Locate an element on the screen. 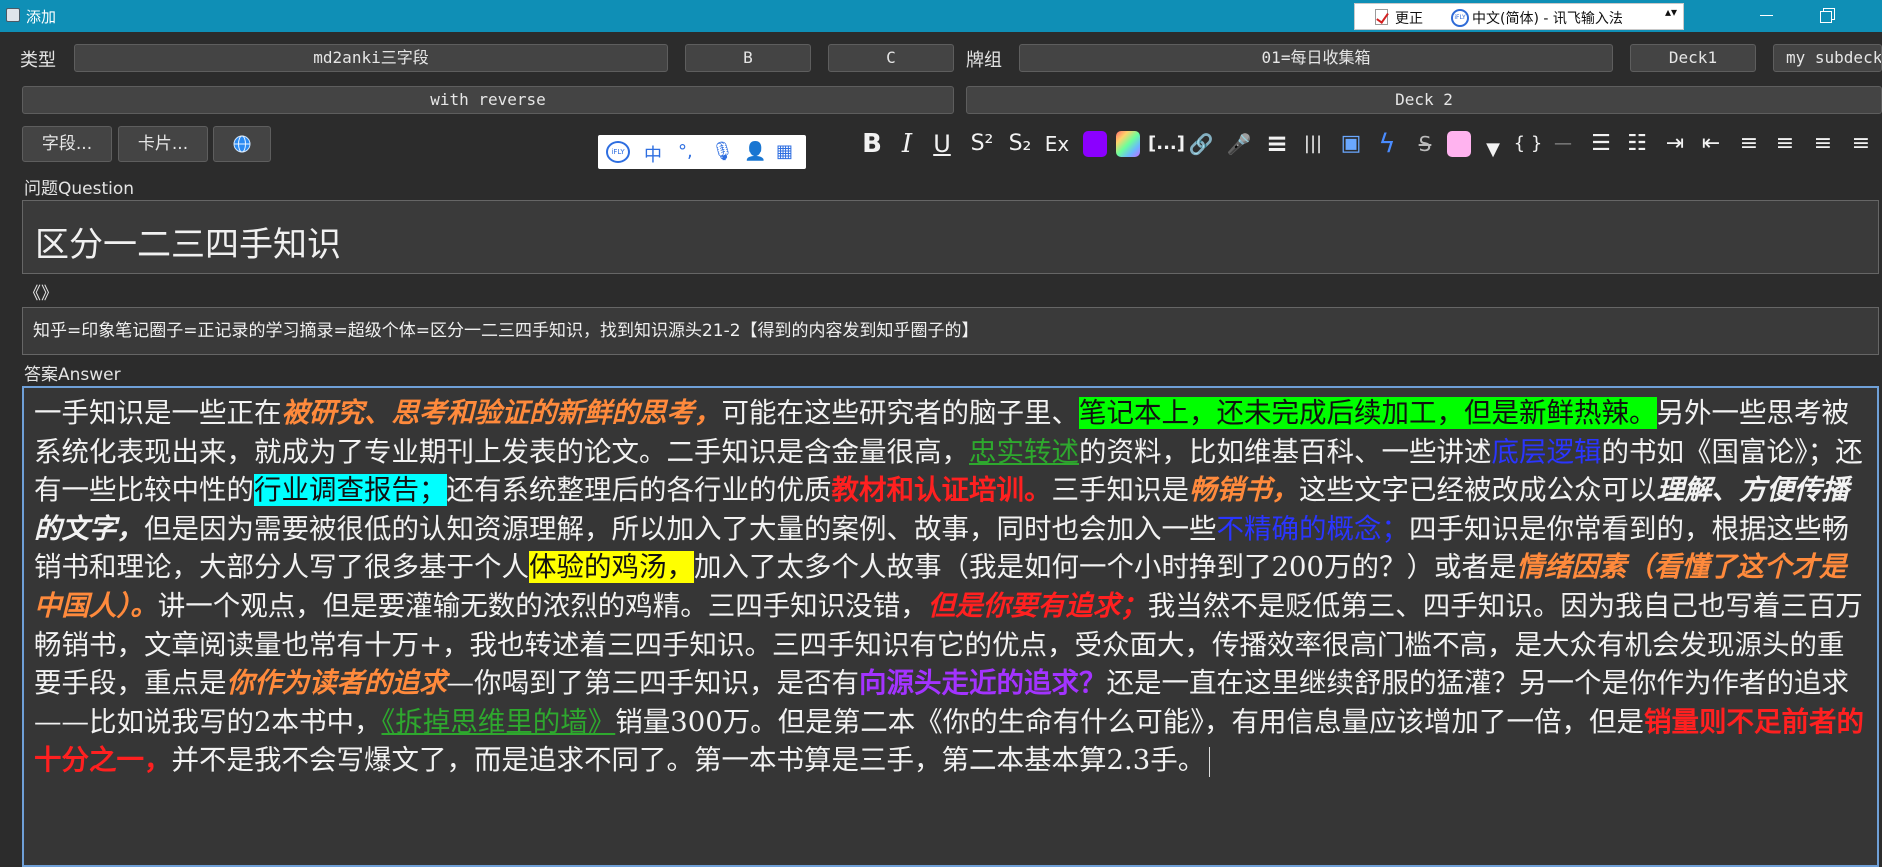 Image resolution: width=1882 pixels, height=867 pixels. align-left-icon: ≡ is located at coordinates (1785, 144).